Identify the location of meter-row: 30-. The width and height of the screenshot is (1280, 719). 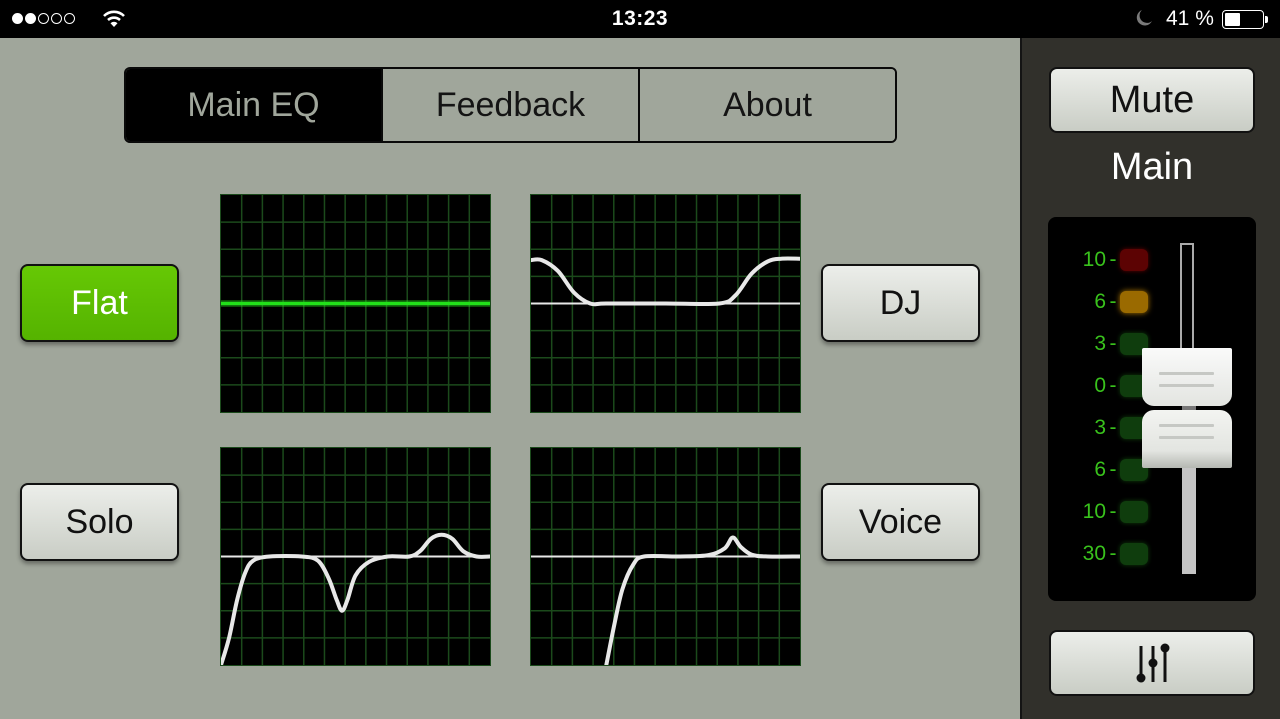
(1098, 554).